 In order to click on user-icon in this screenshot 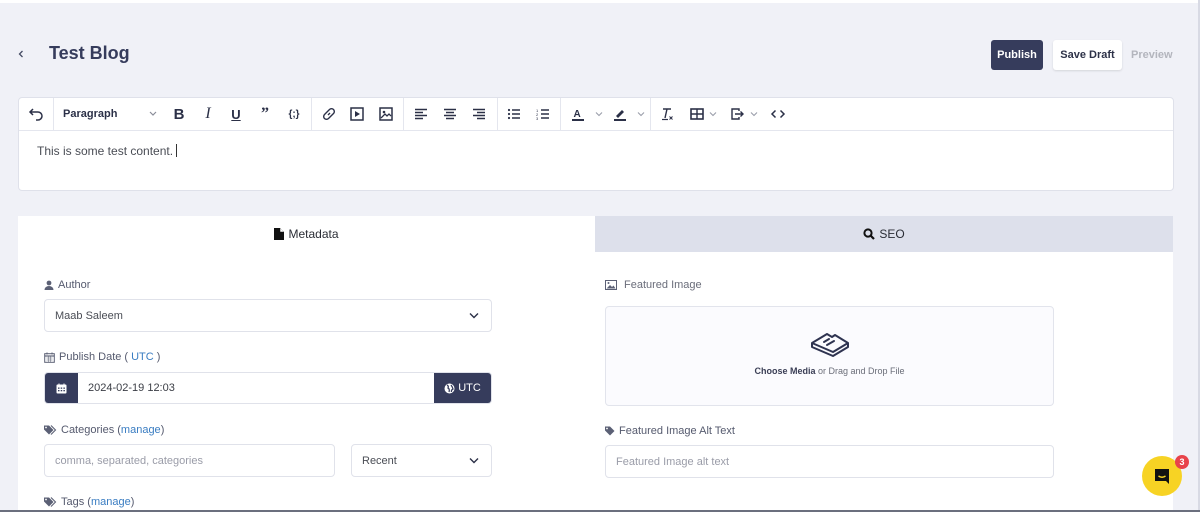, I will do `click(49, 285)`.